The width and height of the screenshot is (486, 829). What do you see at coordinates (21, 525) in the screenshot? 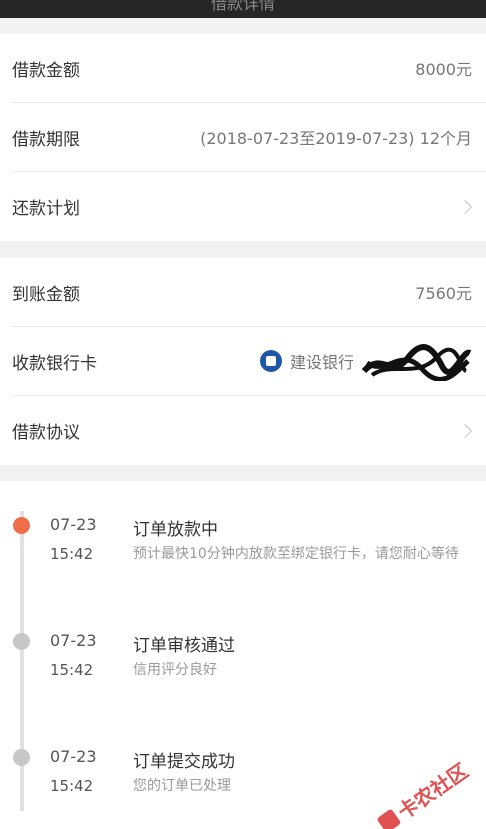
I see `status-dot-active-icon` at bounding box center [21, 525].